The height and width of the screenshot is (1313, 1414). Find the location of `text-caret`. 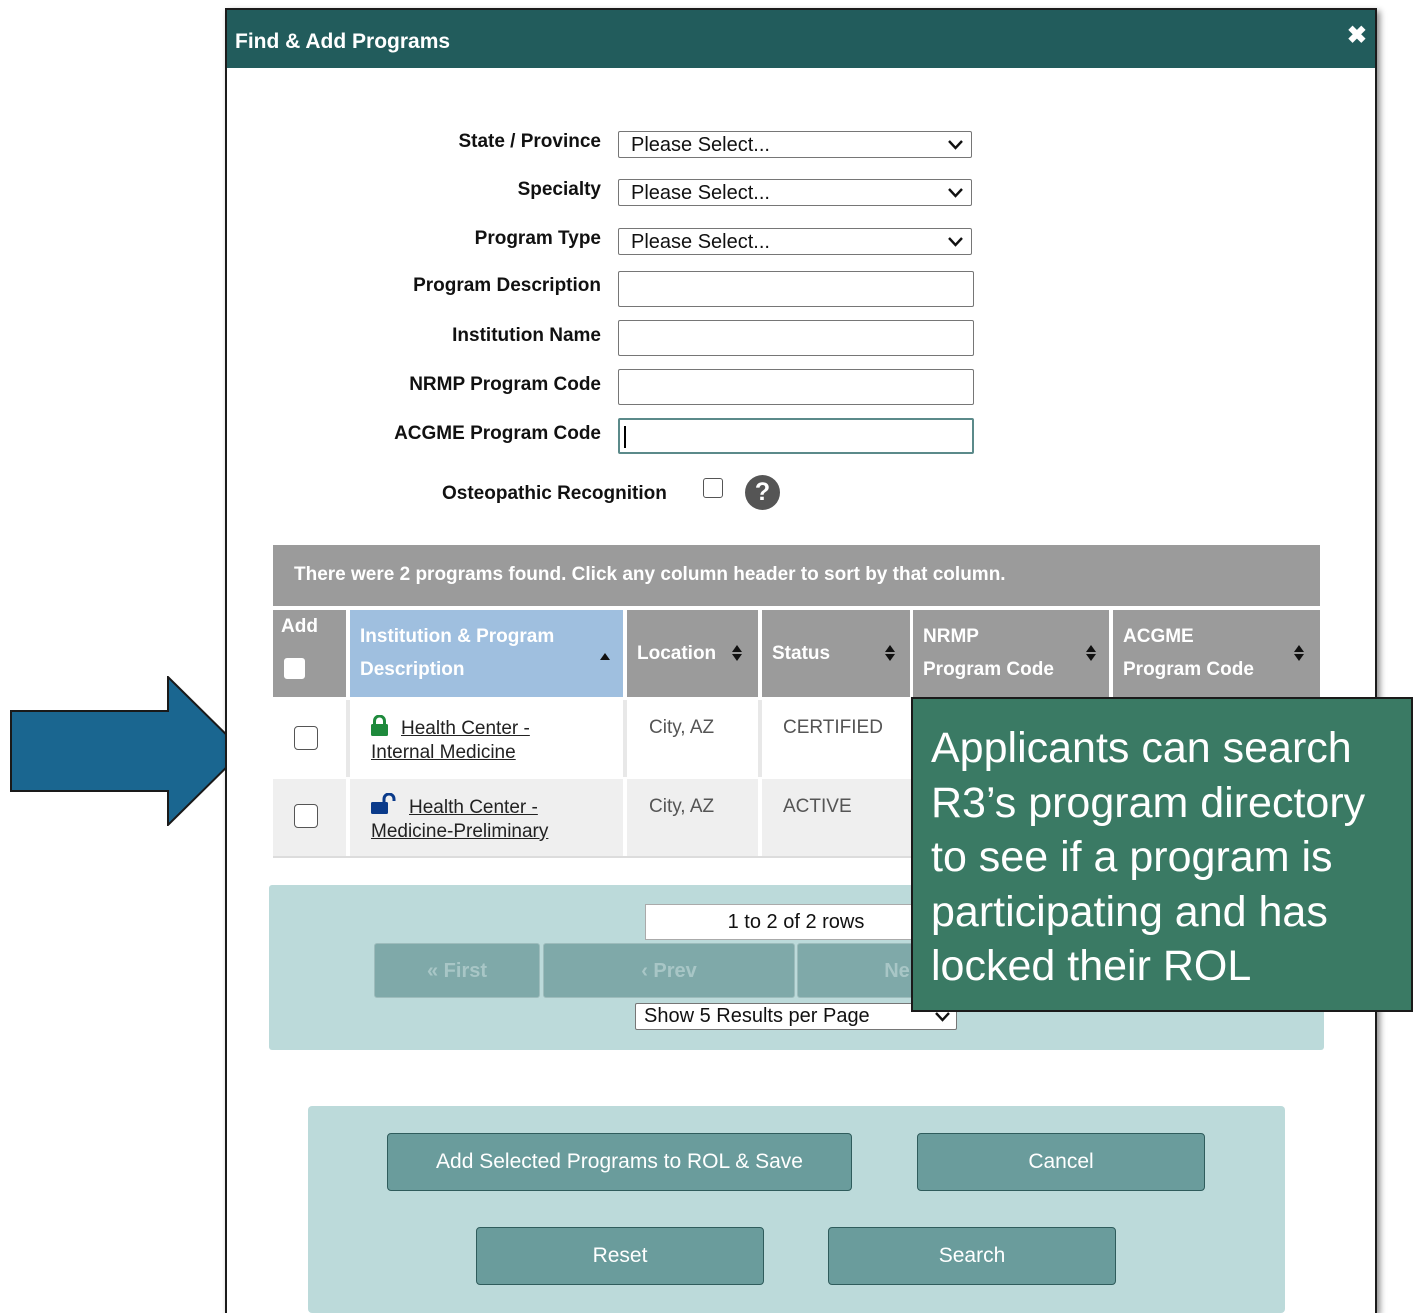

text-caret is located at coordinates (625, 437).